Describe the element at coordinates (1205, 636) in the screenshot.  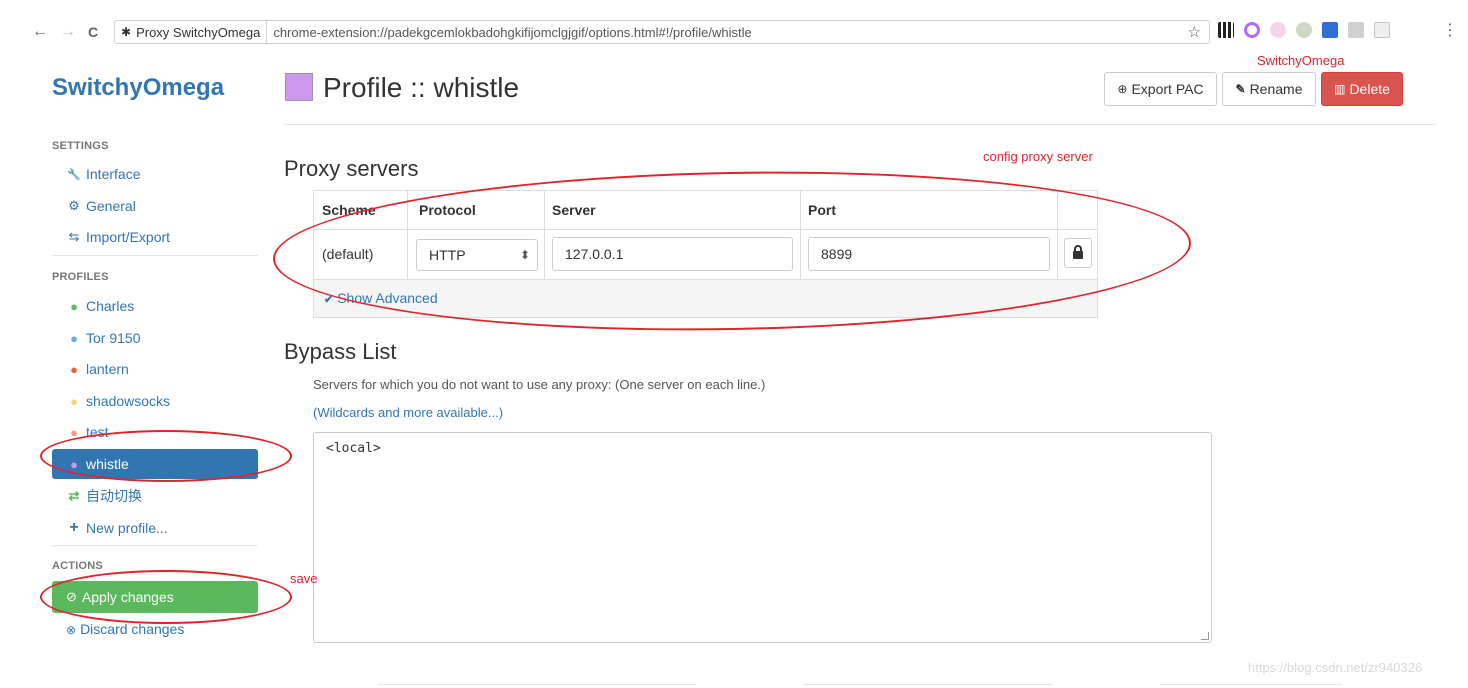
I see `resize-grip-icon` at that location.